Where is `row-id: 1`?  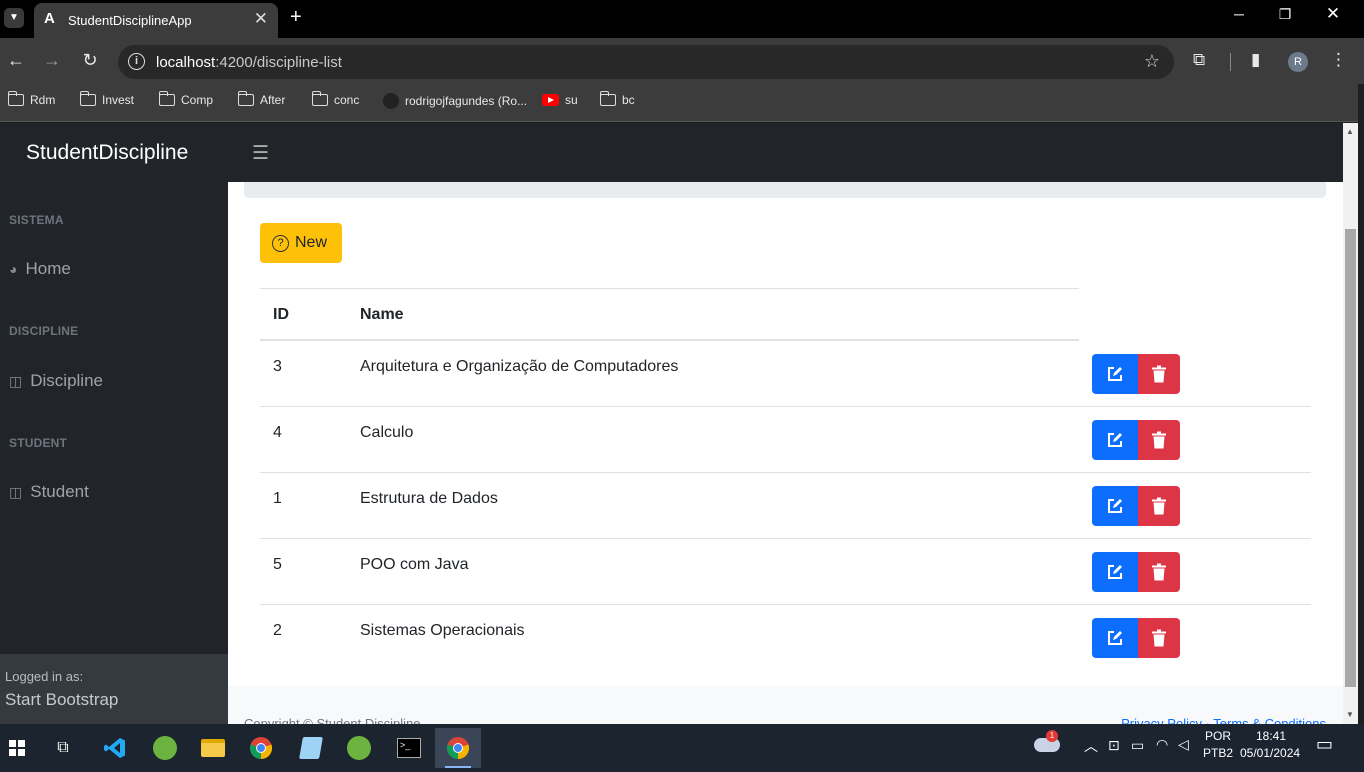 row-id: 1 is located at coordinates (277, 498).